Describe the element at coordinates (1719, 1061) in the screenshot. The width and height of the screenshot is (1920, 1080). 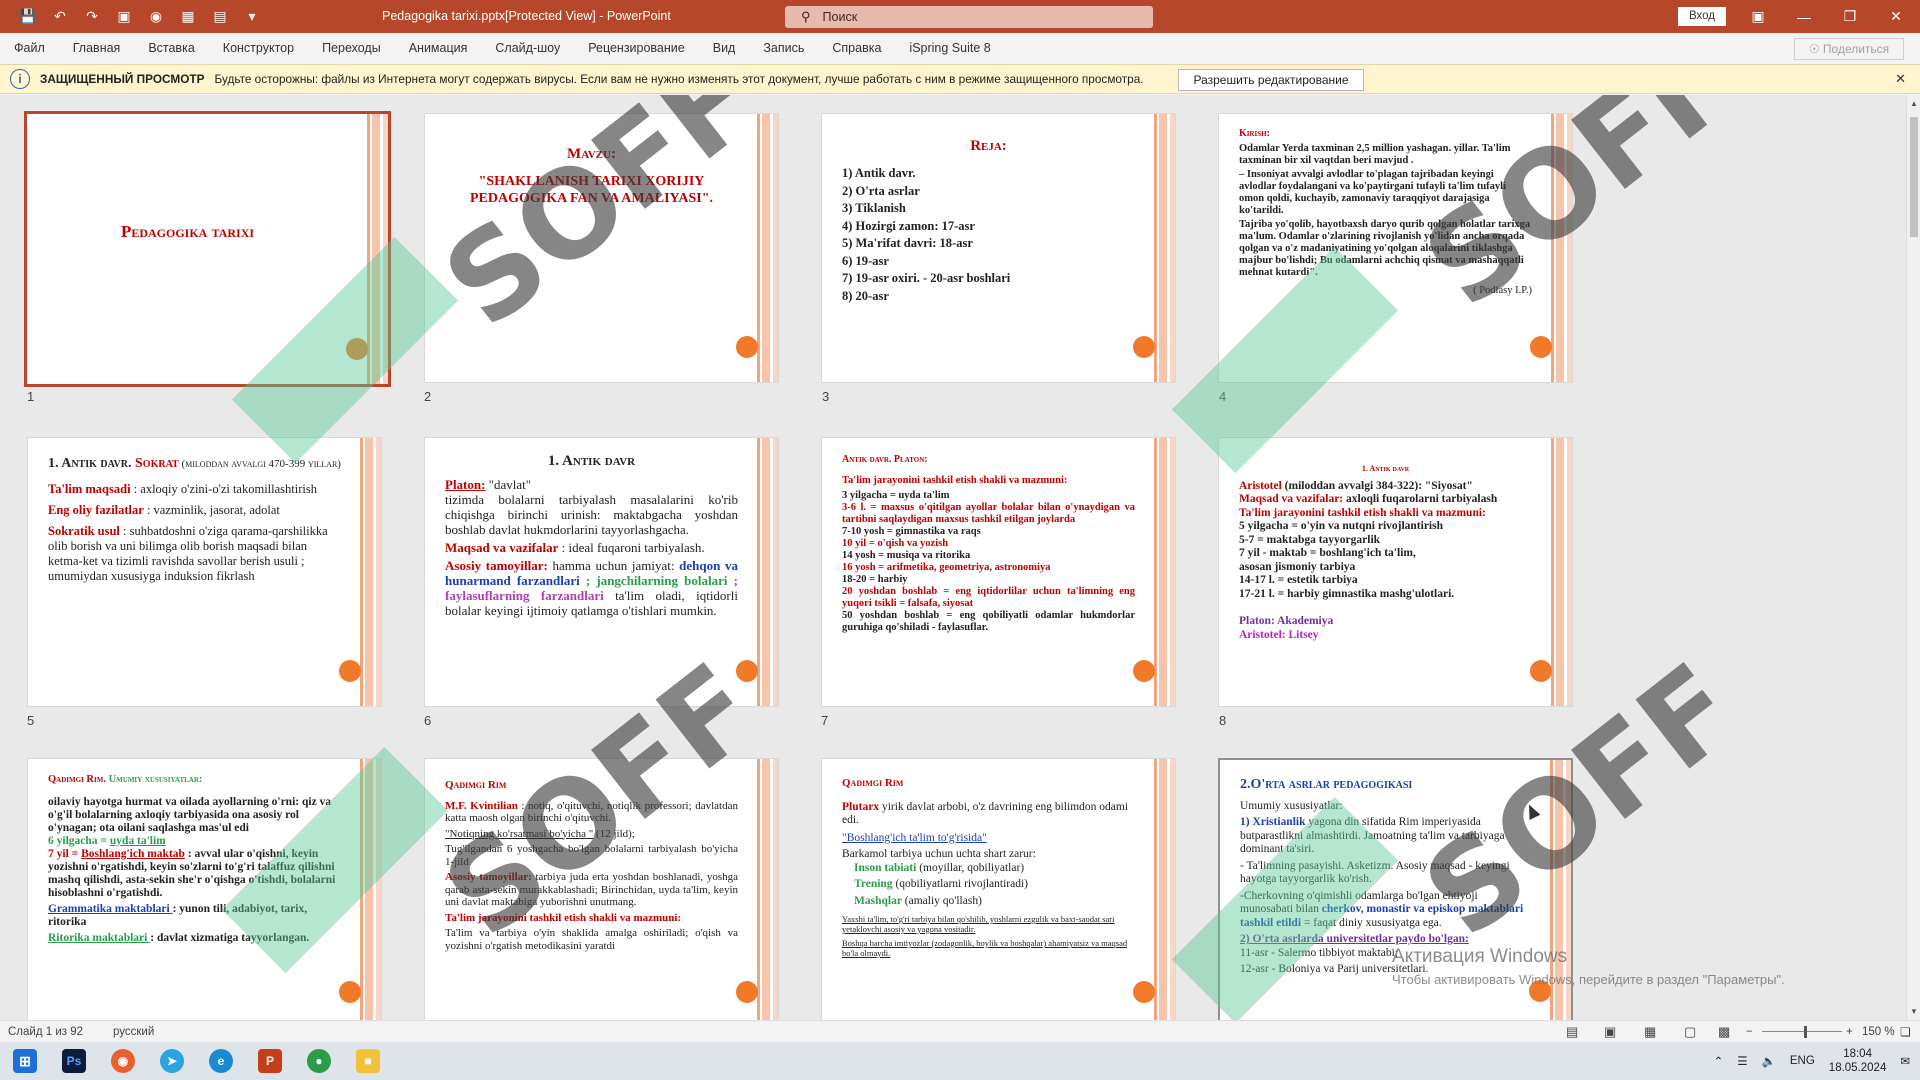
I see `tray-expand-icon: ⌃` at that location.